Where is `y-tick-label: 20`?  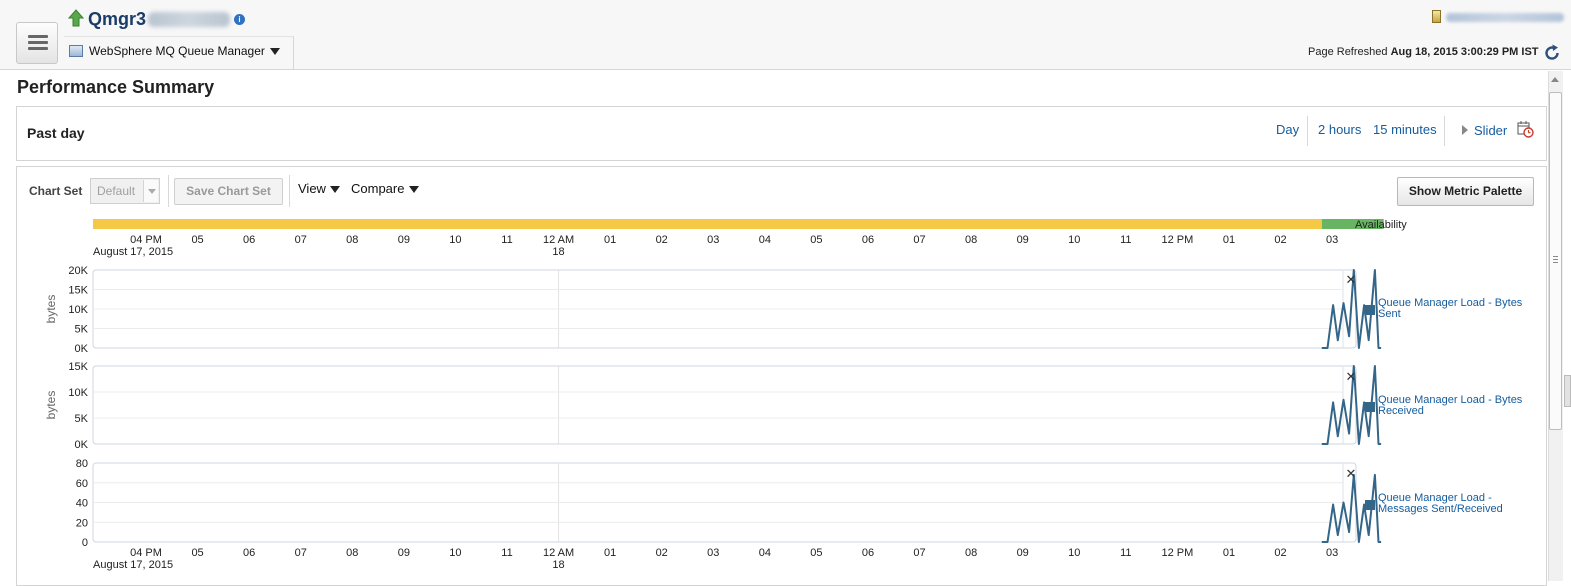
y-tick-label: 20 is located at coordinates (82, 523).